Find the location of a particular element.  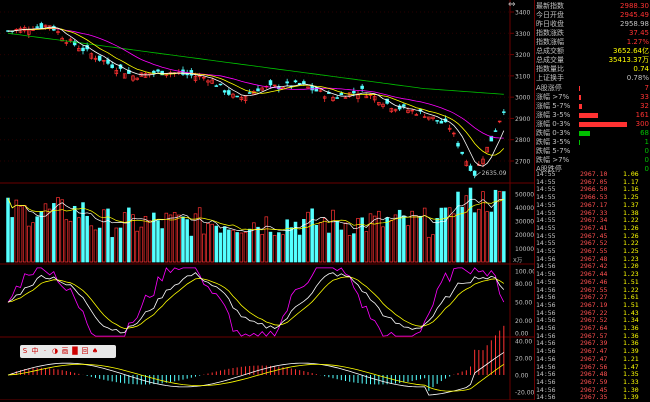

toolbar-icon: S is located at coordinates (25, 351).